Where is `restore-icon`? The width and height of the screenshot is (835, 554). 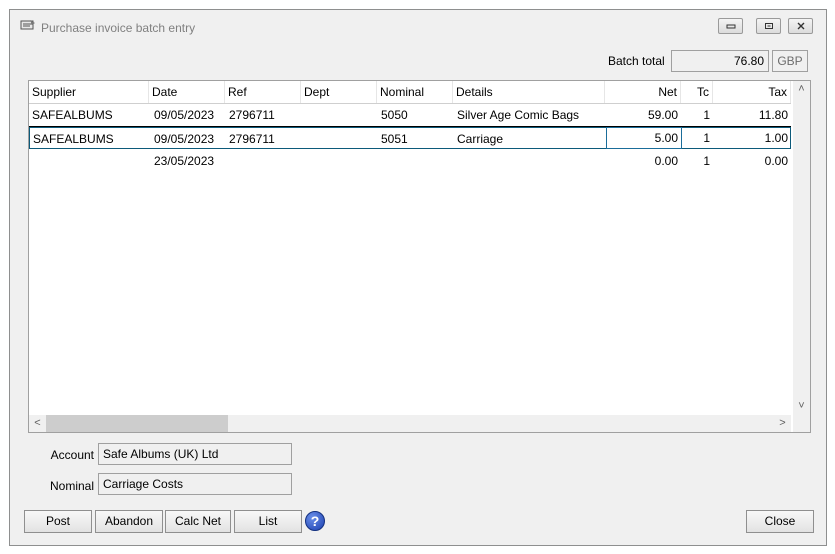 restore-icon is located at coordinates (768, 26).